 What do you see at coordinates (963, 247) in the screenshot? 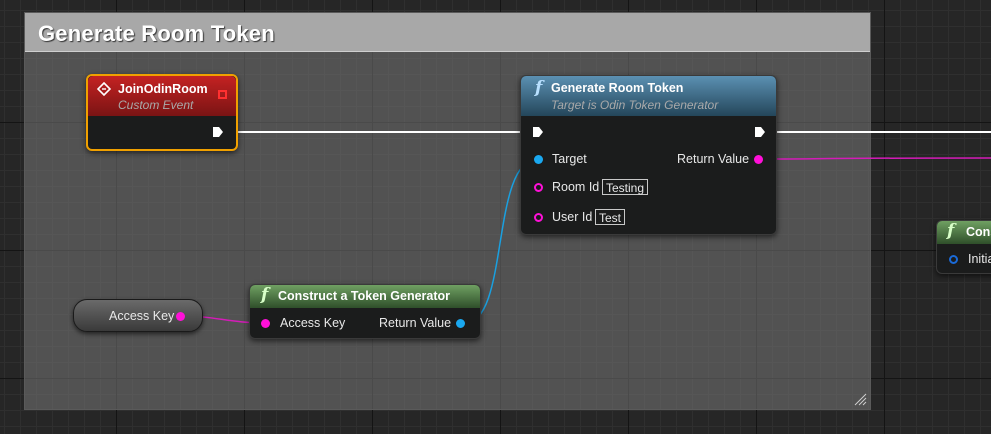
I see `partial-construct-node: f Cons Initia` at bounding box center [963, 247].